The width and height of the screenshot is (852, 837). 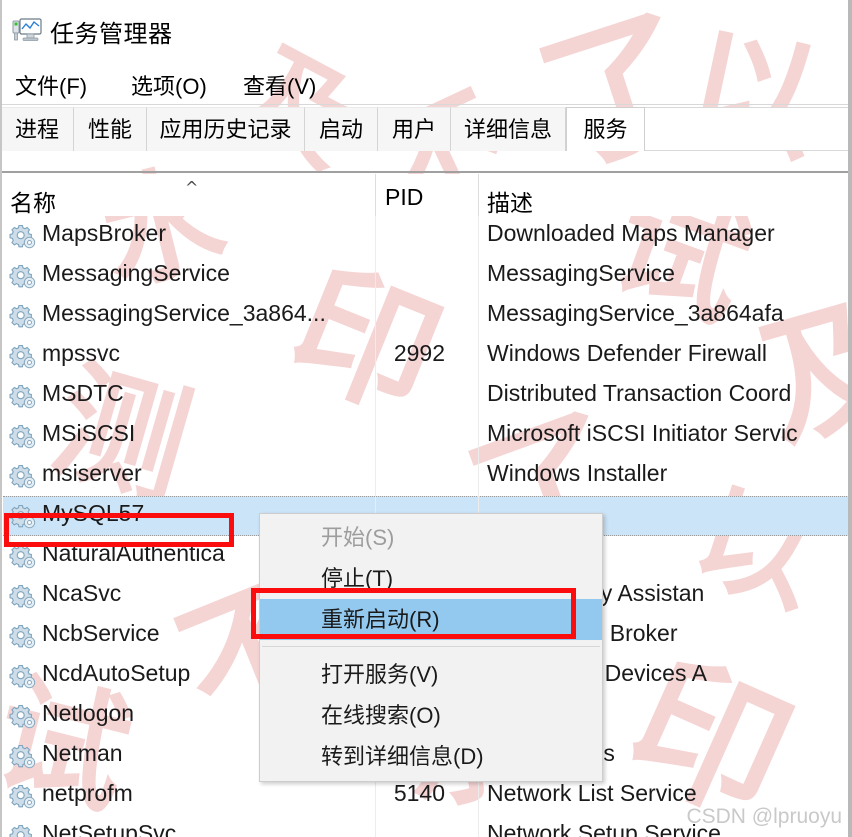 What do you see at coordinates (764, 816) in the screenshot?
I see `csdn-watermark: CSDN @lpruoyu` at bounding box center [764, 816].